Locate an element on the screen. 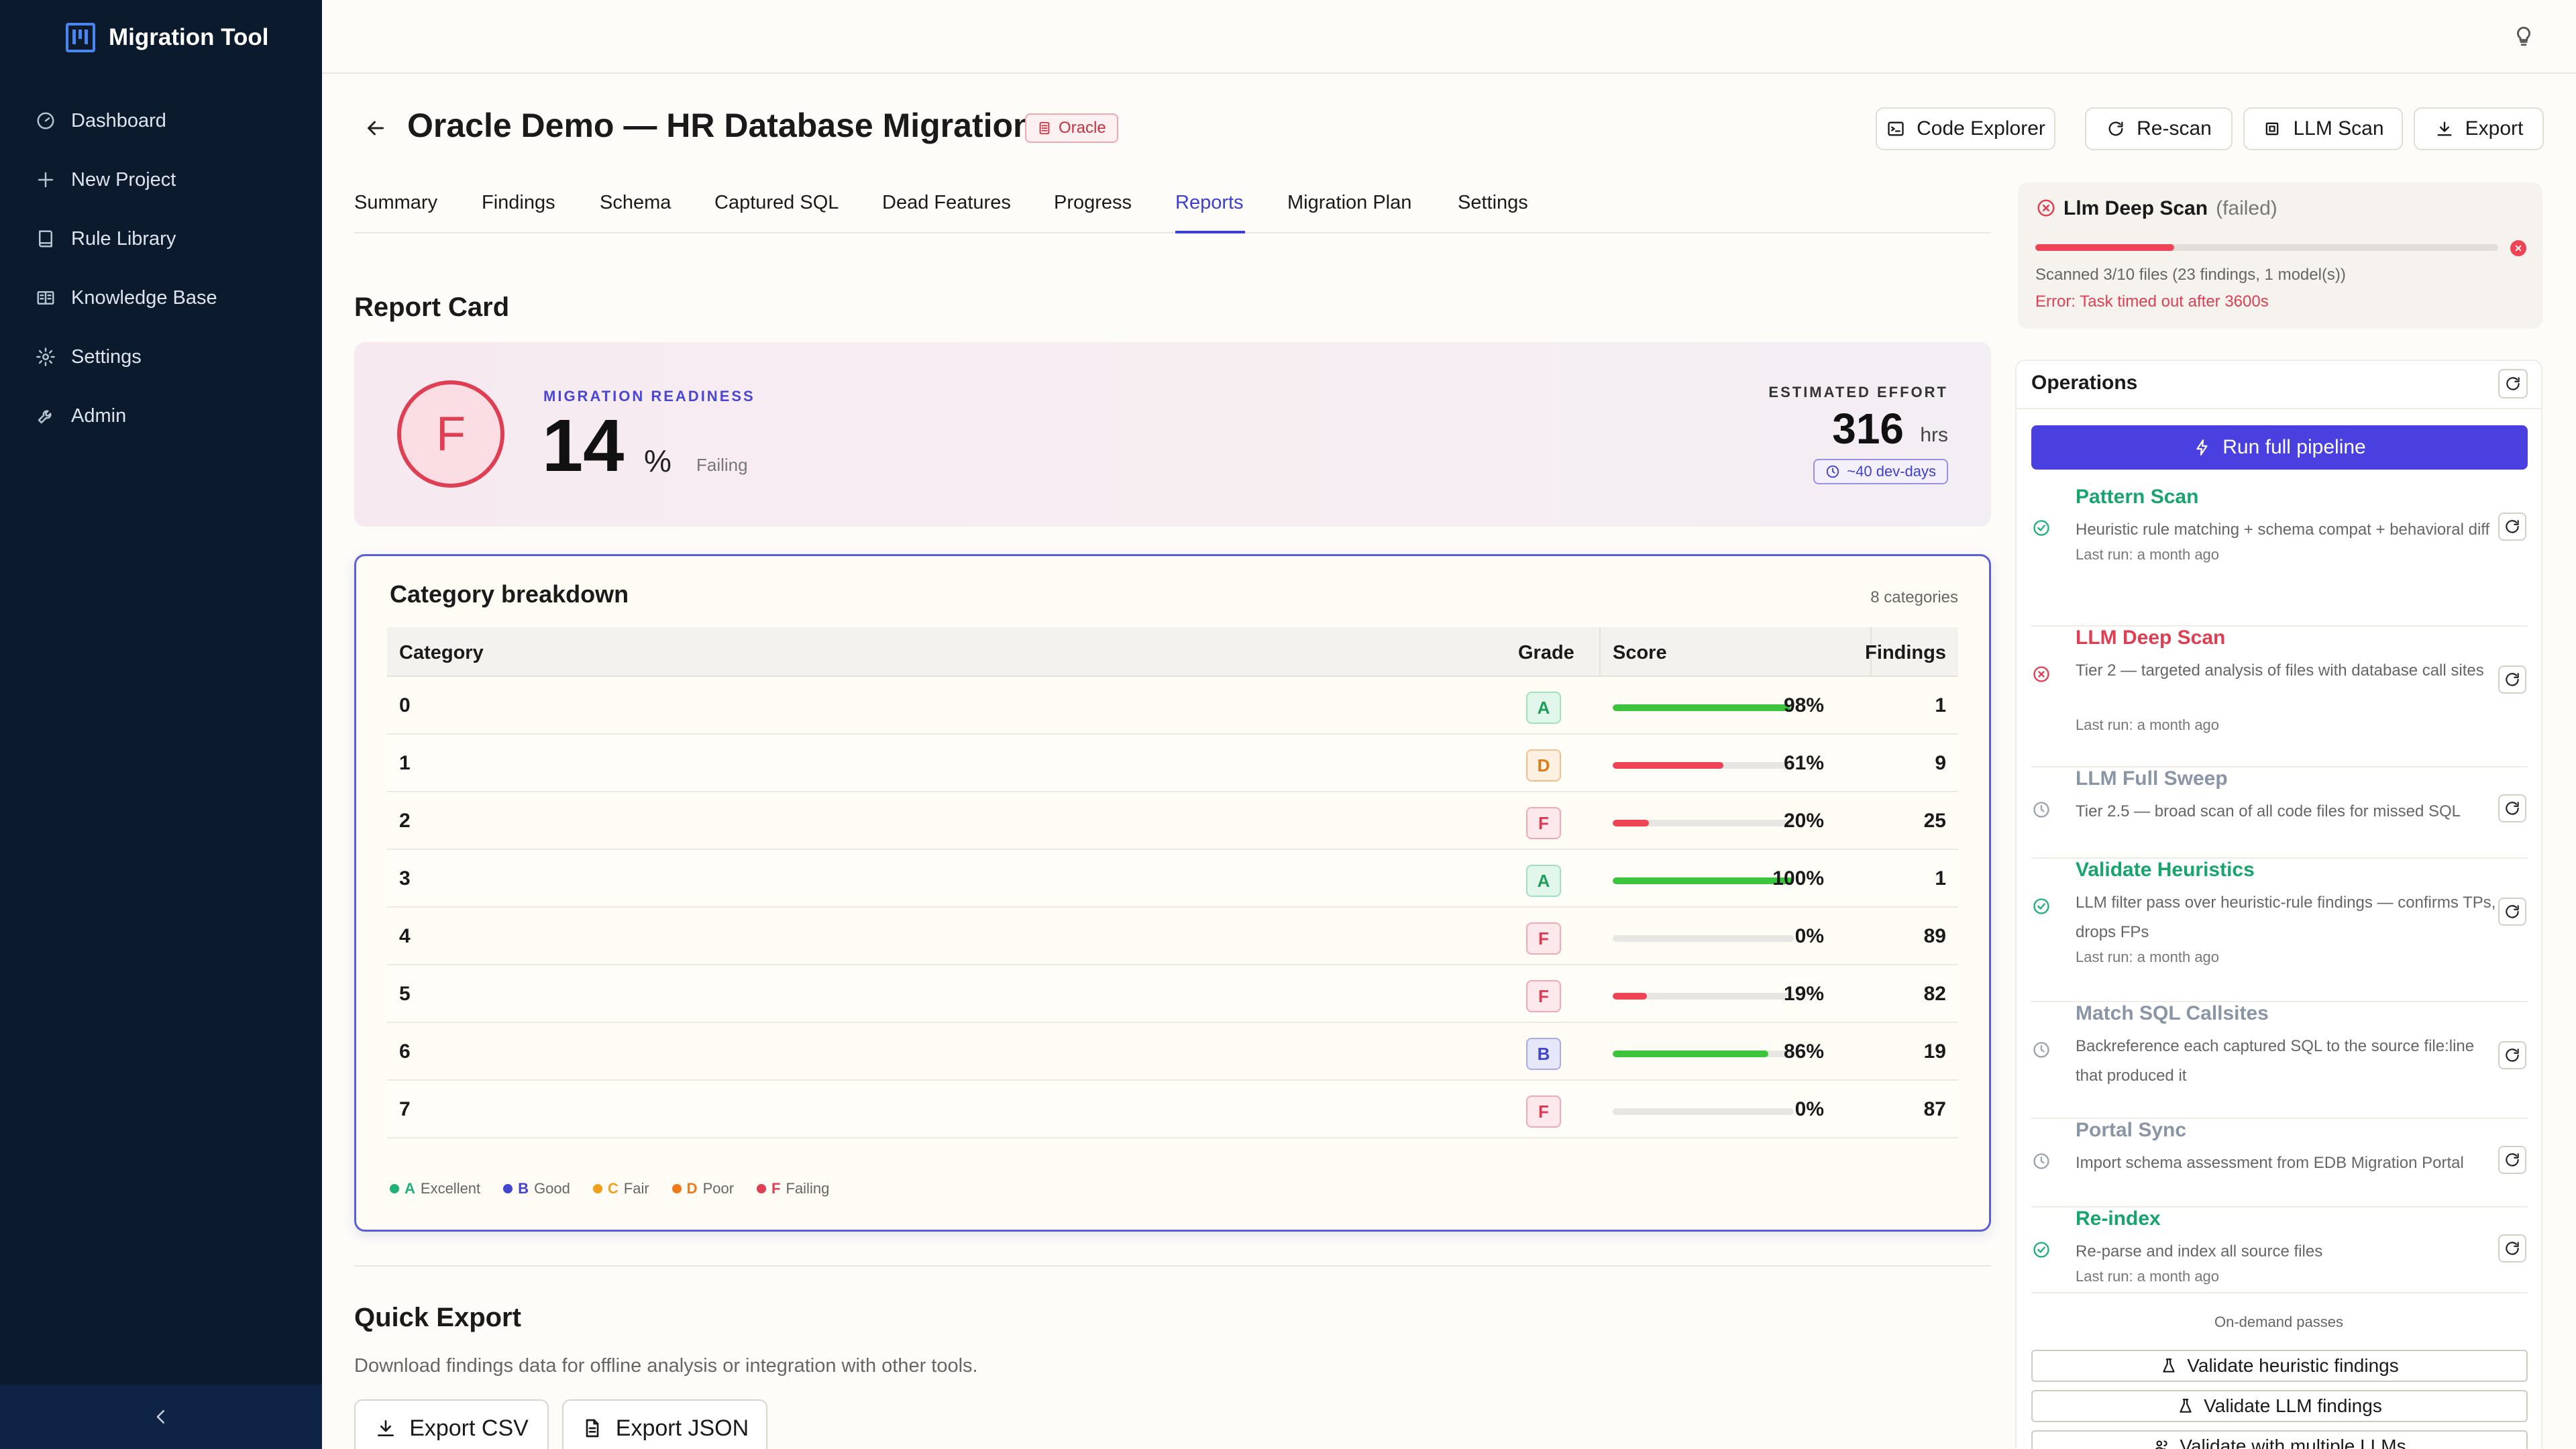 Image resolution: width=2576 pixels, height=1449 pixels. sidebar-item-label: New Project is located at coordinates (123, 179).